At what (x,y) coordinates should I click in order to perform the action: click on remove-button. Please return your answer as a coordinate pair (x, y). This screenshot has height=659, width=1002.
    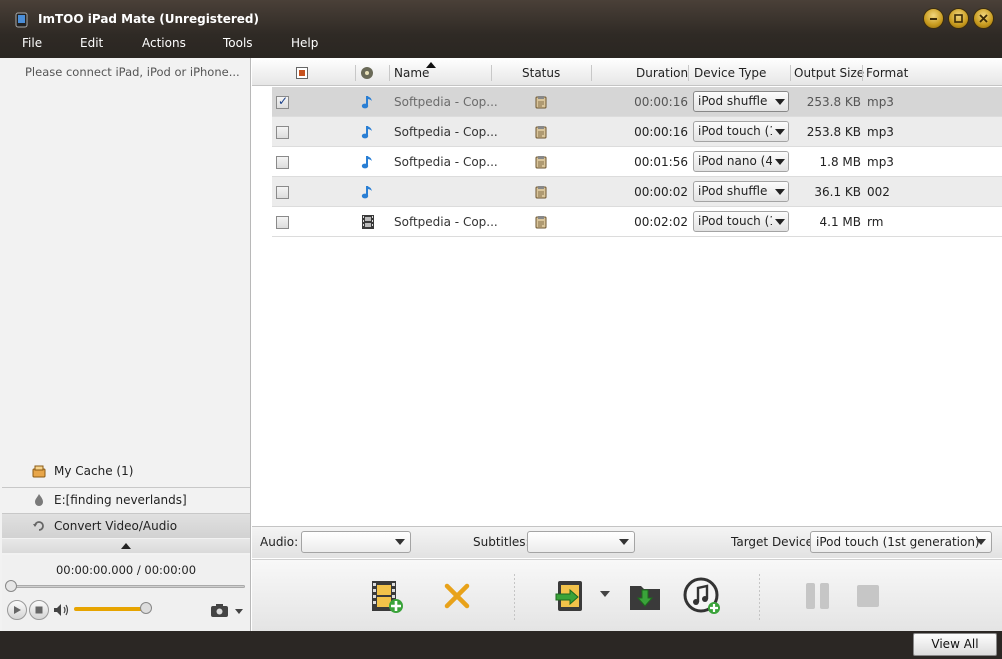
    Looking at the image, I should click on (457, 596).